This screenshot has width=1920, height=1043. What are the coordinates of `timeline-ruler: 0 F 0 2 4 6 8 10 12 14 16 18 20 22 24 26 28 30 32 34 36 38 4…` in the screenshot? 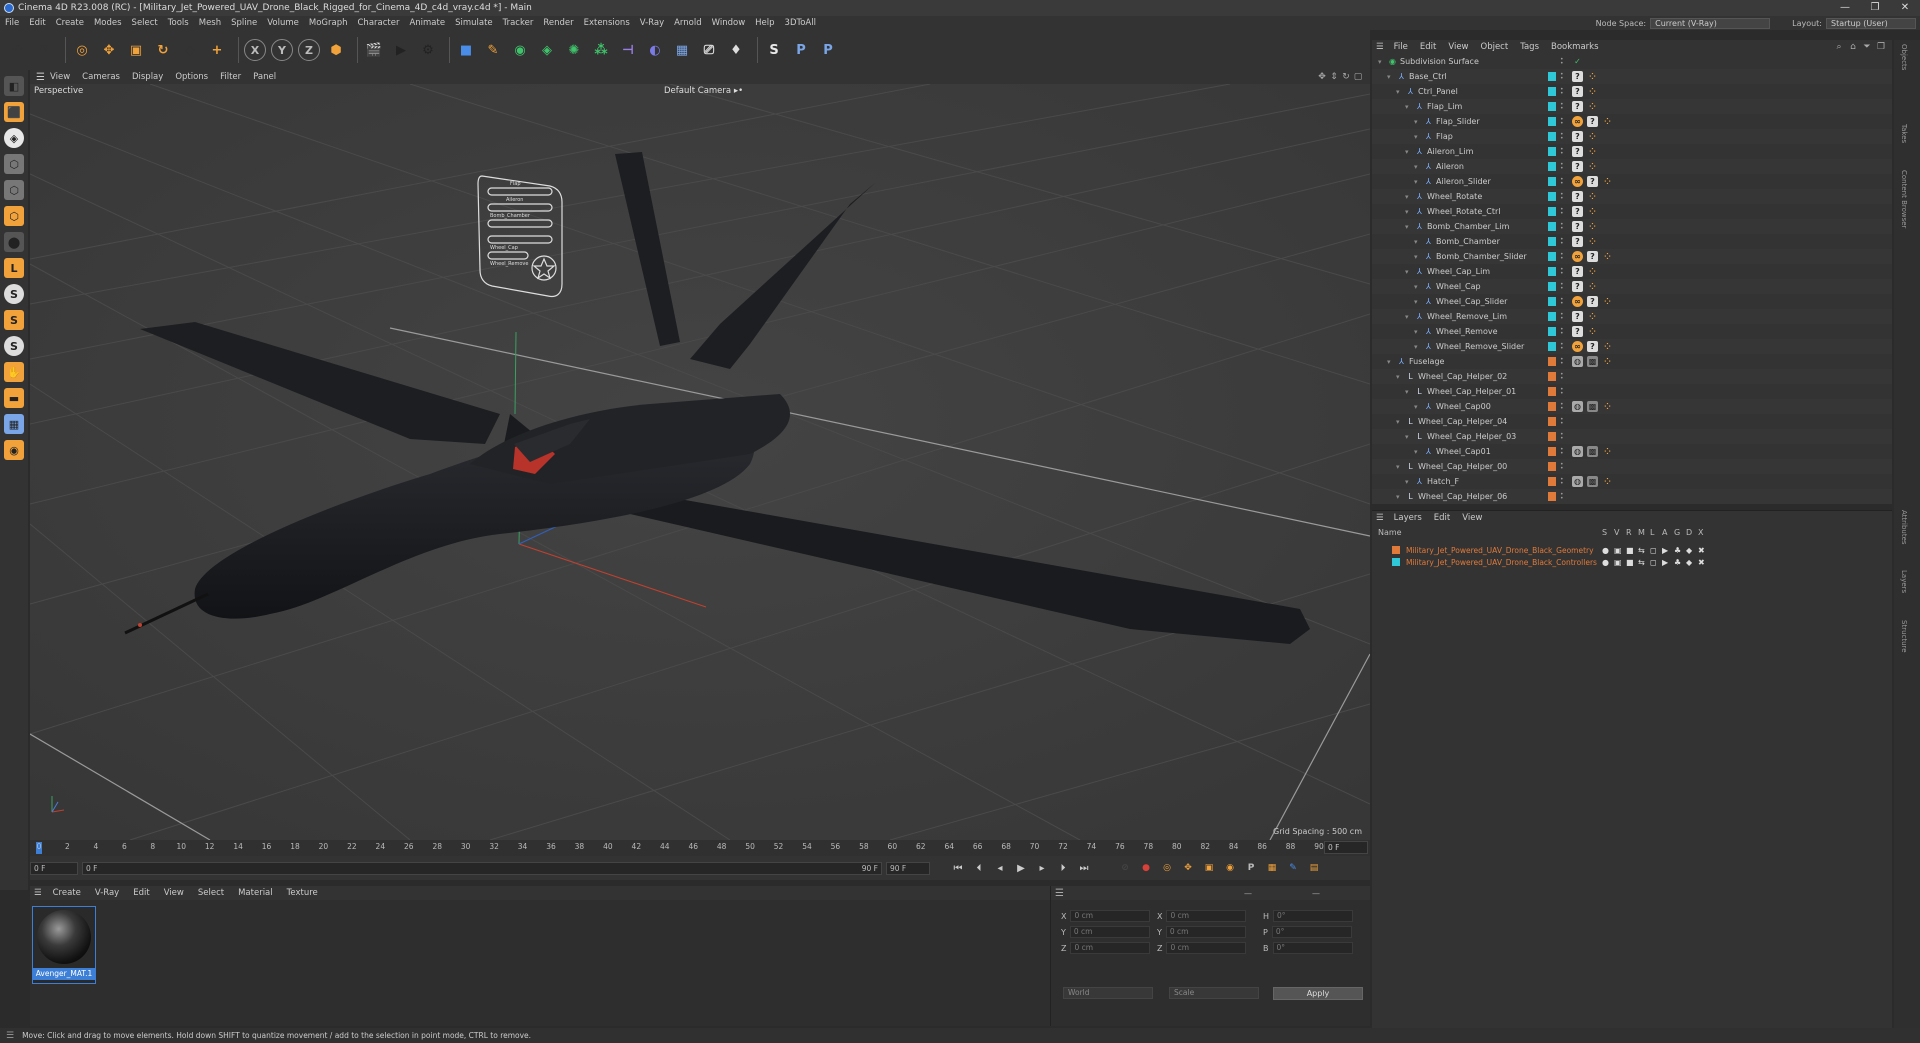 It's located at (700, 848).